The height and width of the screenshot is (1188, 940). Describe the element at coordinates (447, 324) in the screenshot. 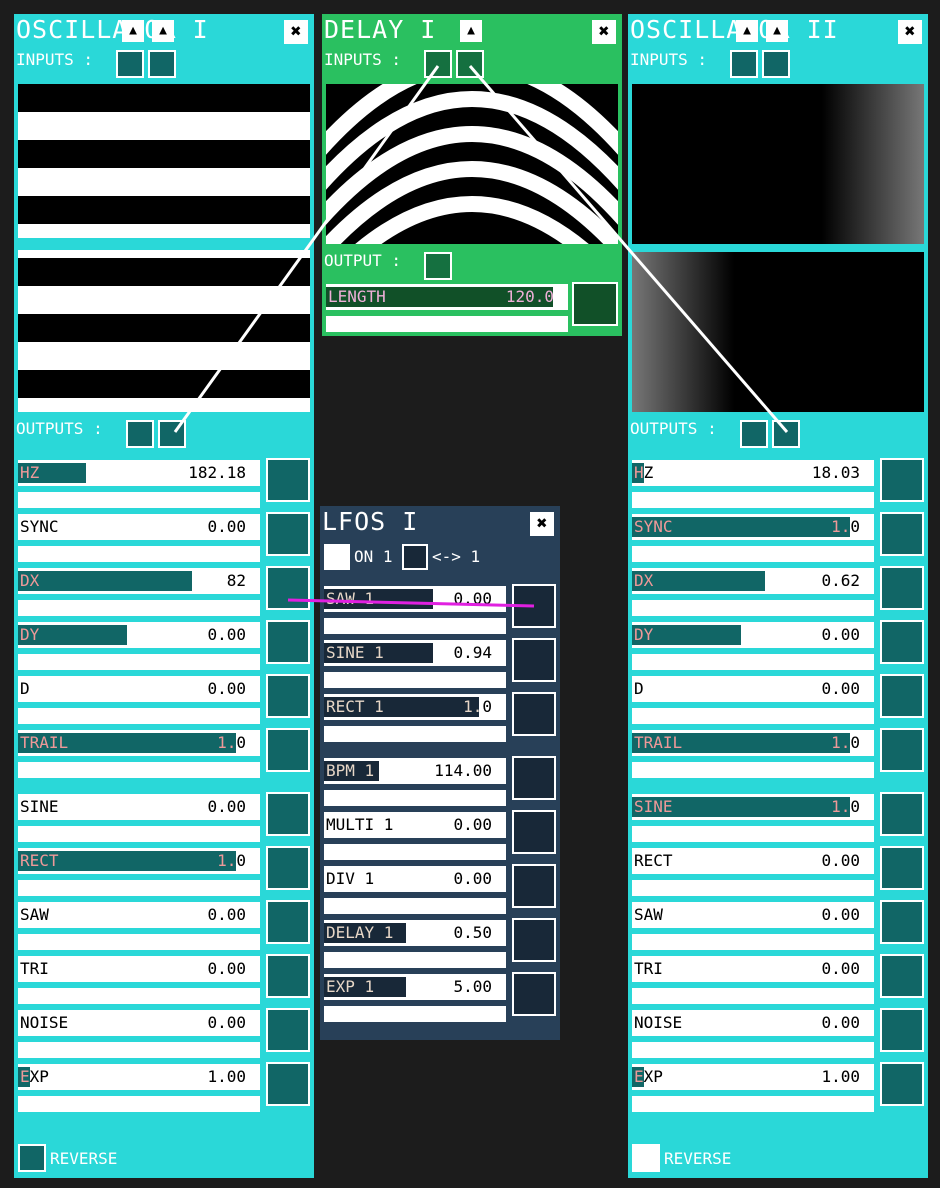

I see `length-mod-bar` at that location.